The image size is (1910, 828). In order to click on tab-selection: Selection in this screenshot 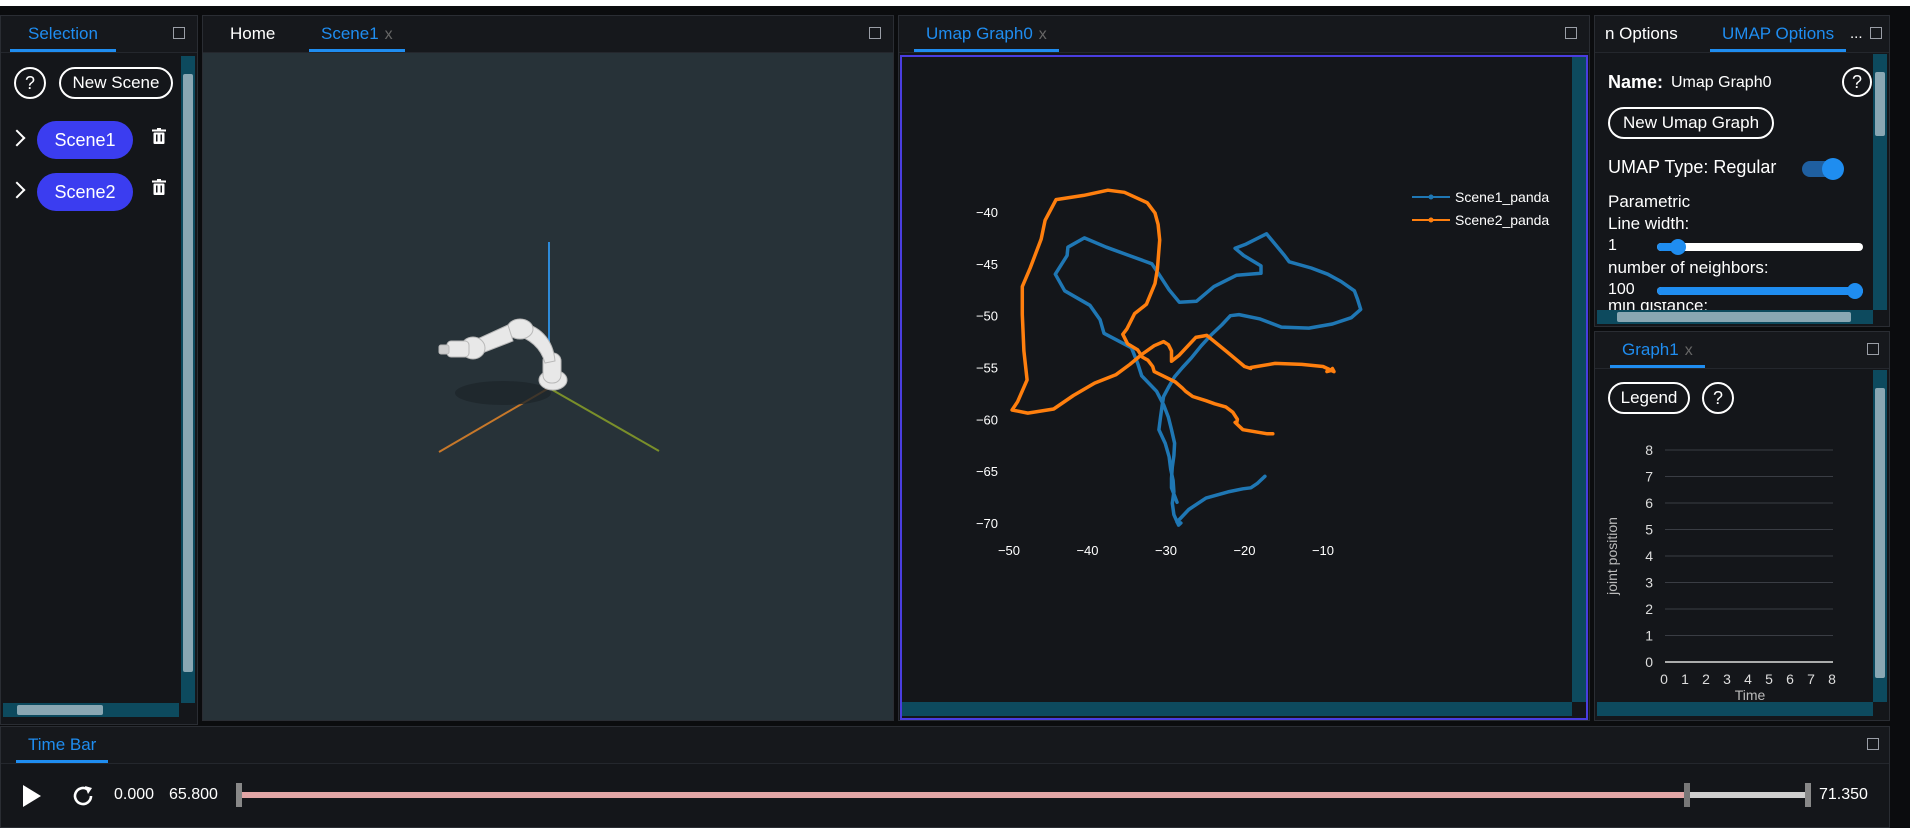, I will do `click(63, 34)`.